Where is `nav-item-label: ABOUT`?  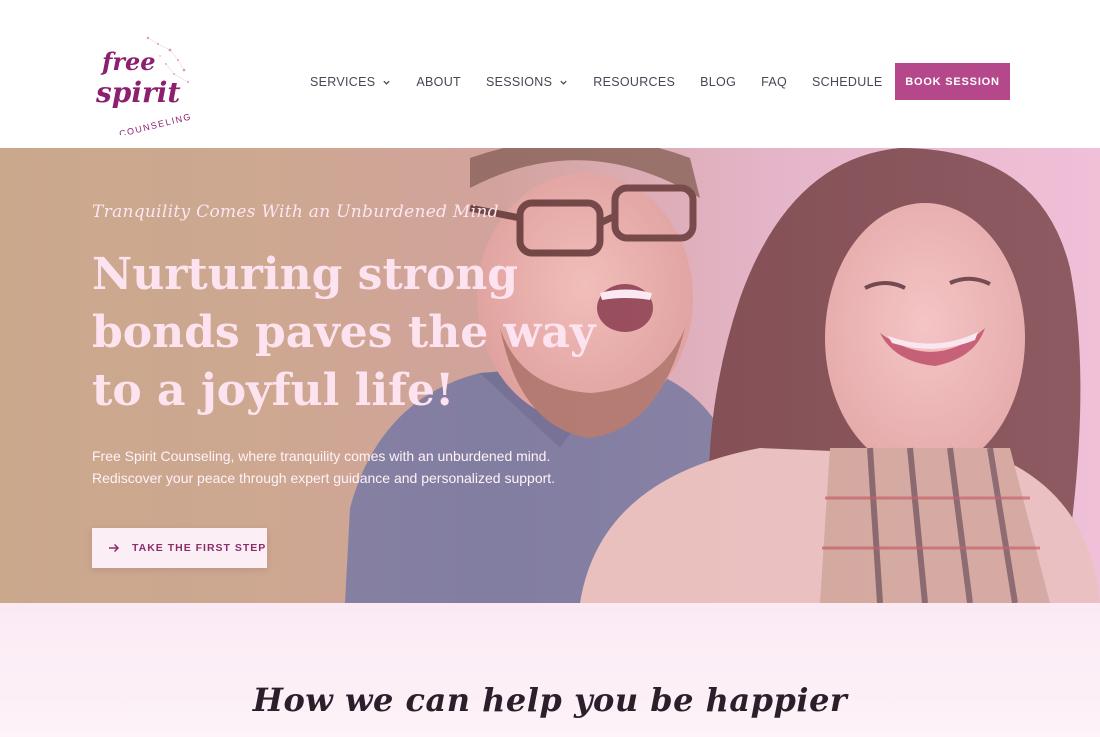
nav-item-label: ABOUT is located at coordinates (438, 82).